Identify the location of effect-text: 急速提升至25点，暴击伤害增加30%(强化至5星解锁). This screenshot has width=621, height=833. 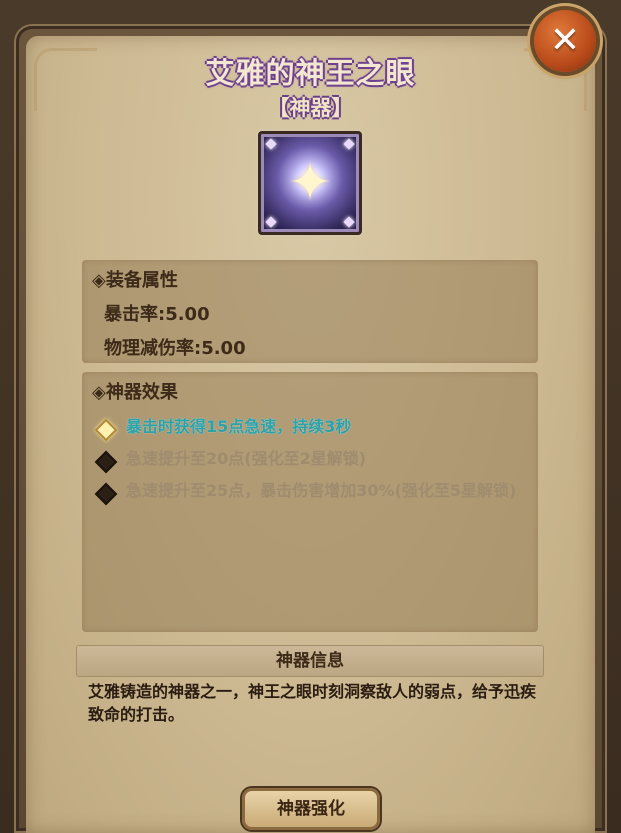
(321, 490).